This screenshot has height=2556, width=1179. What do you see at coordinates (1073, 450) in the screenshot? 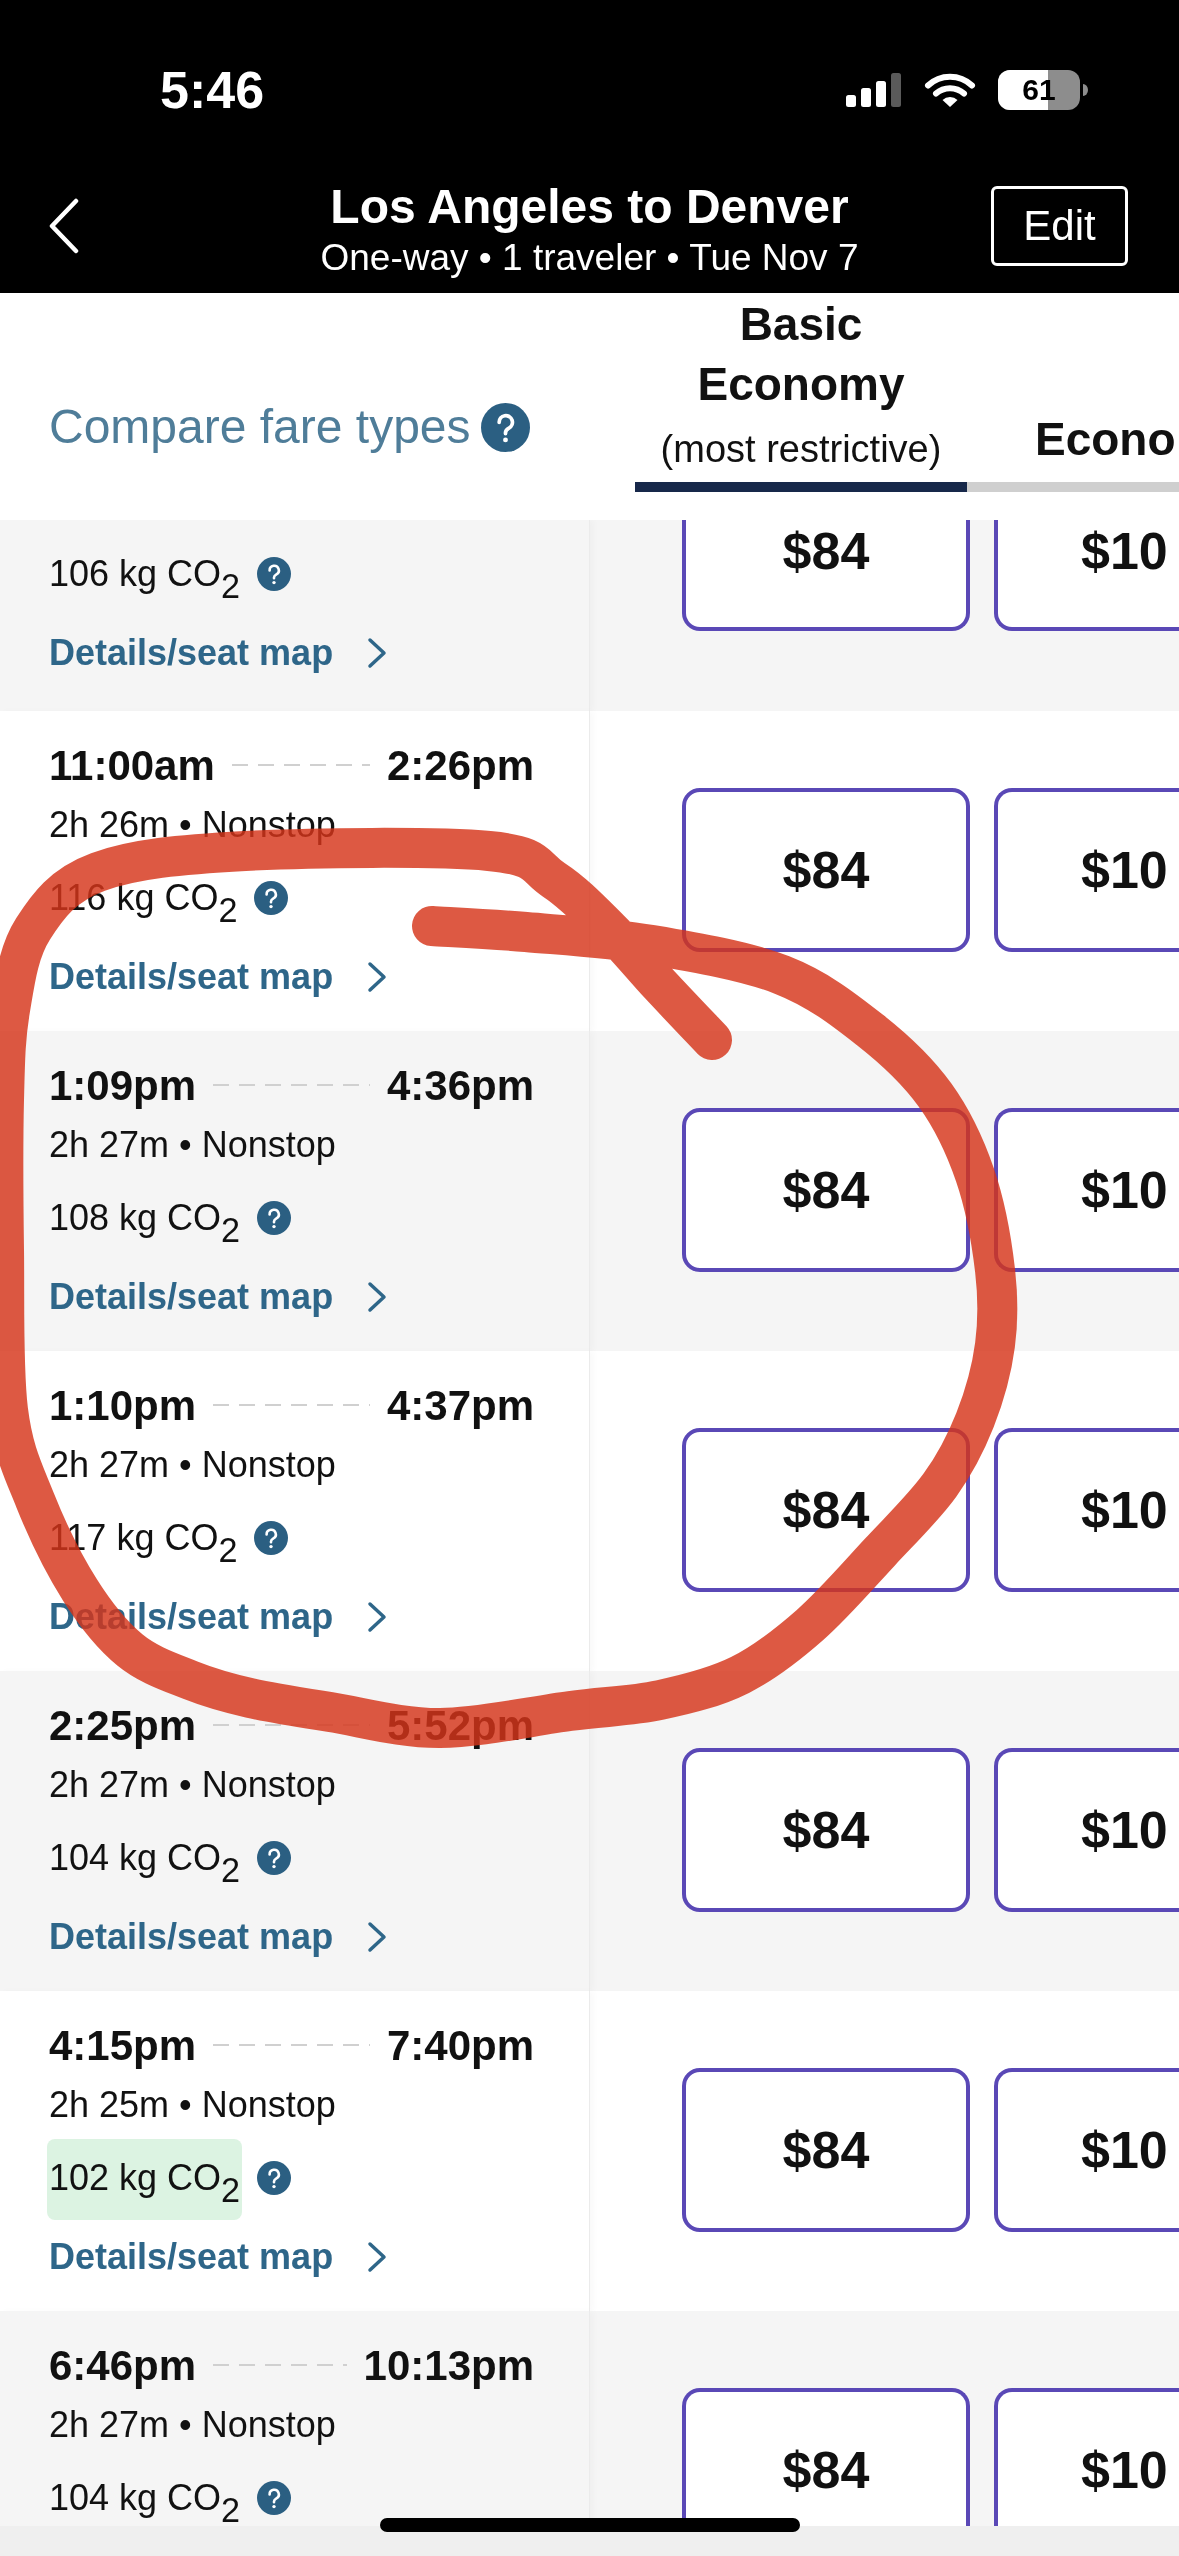
I see `fare-tab: Econo` at bounding box center [1073, 450].